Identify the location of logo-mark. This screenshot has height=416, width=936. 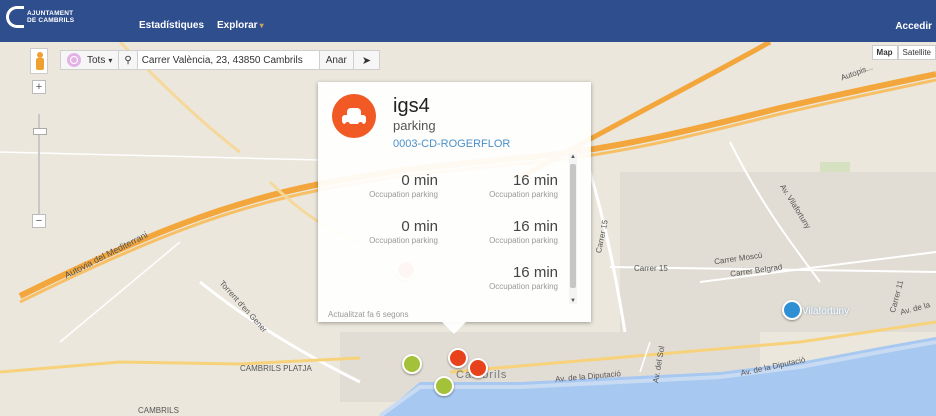
(15, 17).